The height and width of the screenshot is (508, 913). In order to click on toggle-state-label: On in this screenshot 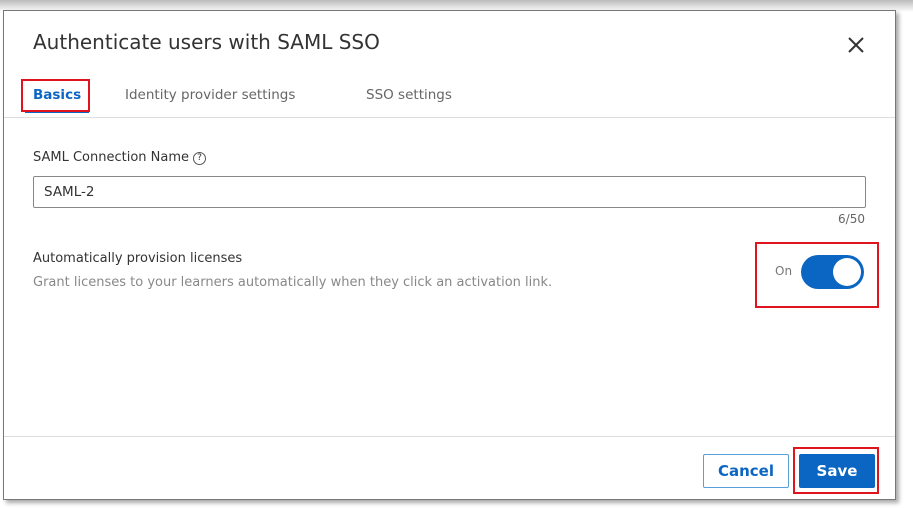, I will do `click(784, 271)`.